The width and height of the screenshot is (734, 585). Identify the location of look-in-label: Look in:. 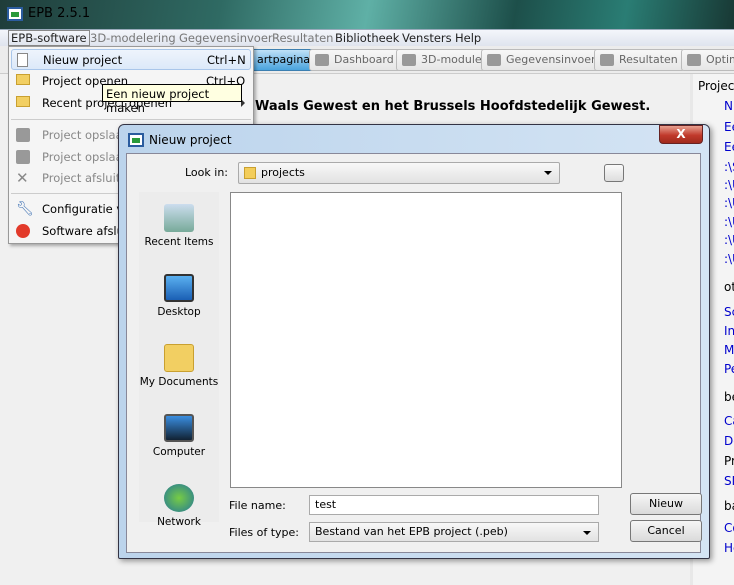
(206, 172).